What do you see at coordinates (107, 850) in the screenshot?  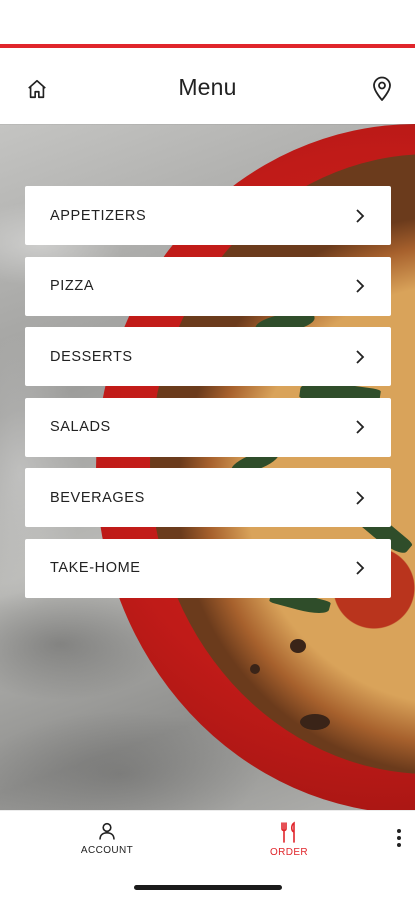 I see `tab-account-label: ACCOUNT` at bounding box center [107, 850].